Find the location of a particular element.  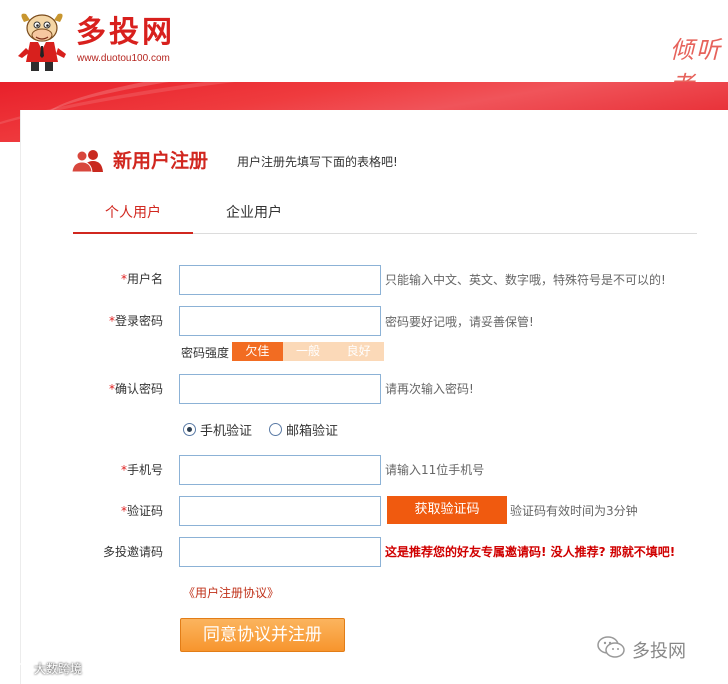

password-hint: 密码要好记哦，请妥善保管! is located at coordinates (459, 322).